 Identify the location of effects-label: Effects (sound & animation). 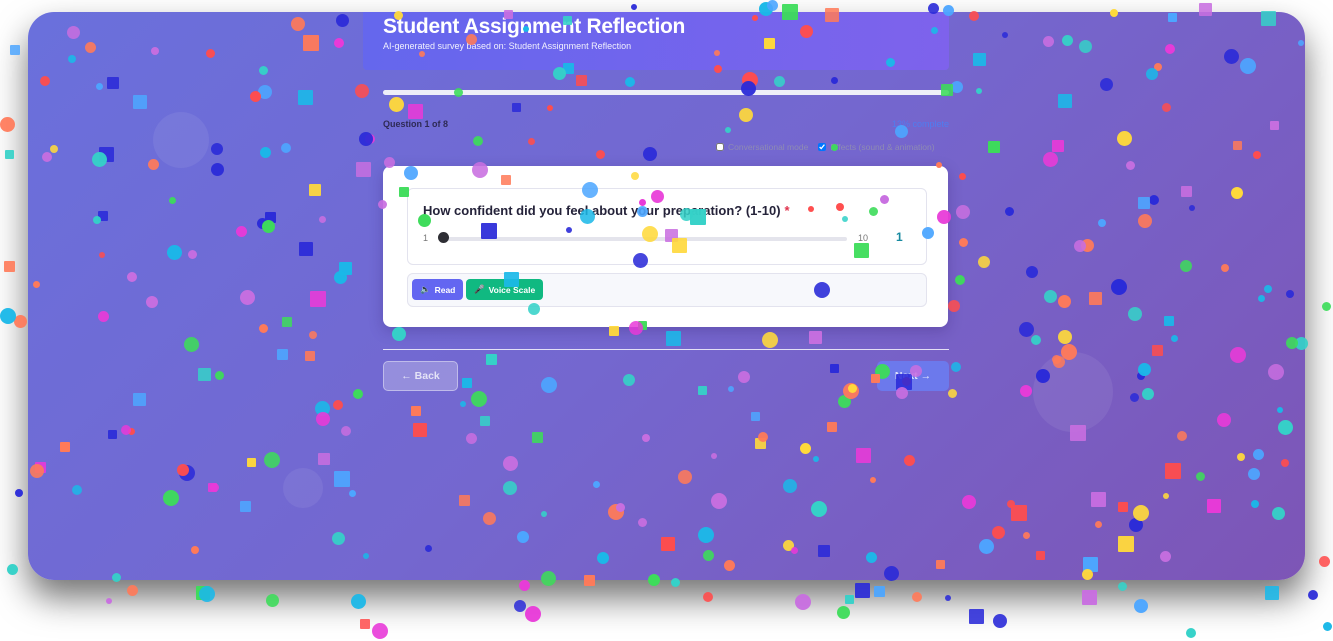
(882, 147).